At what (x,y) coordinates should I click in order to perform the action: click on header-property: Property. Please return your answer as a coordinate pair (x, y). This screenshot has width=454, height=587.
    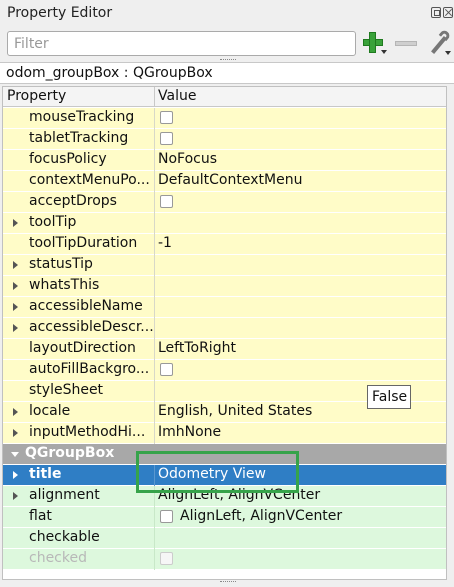
    Looking at the image, I should click on (36, 96).